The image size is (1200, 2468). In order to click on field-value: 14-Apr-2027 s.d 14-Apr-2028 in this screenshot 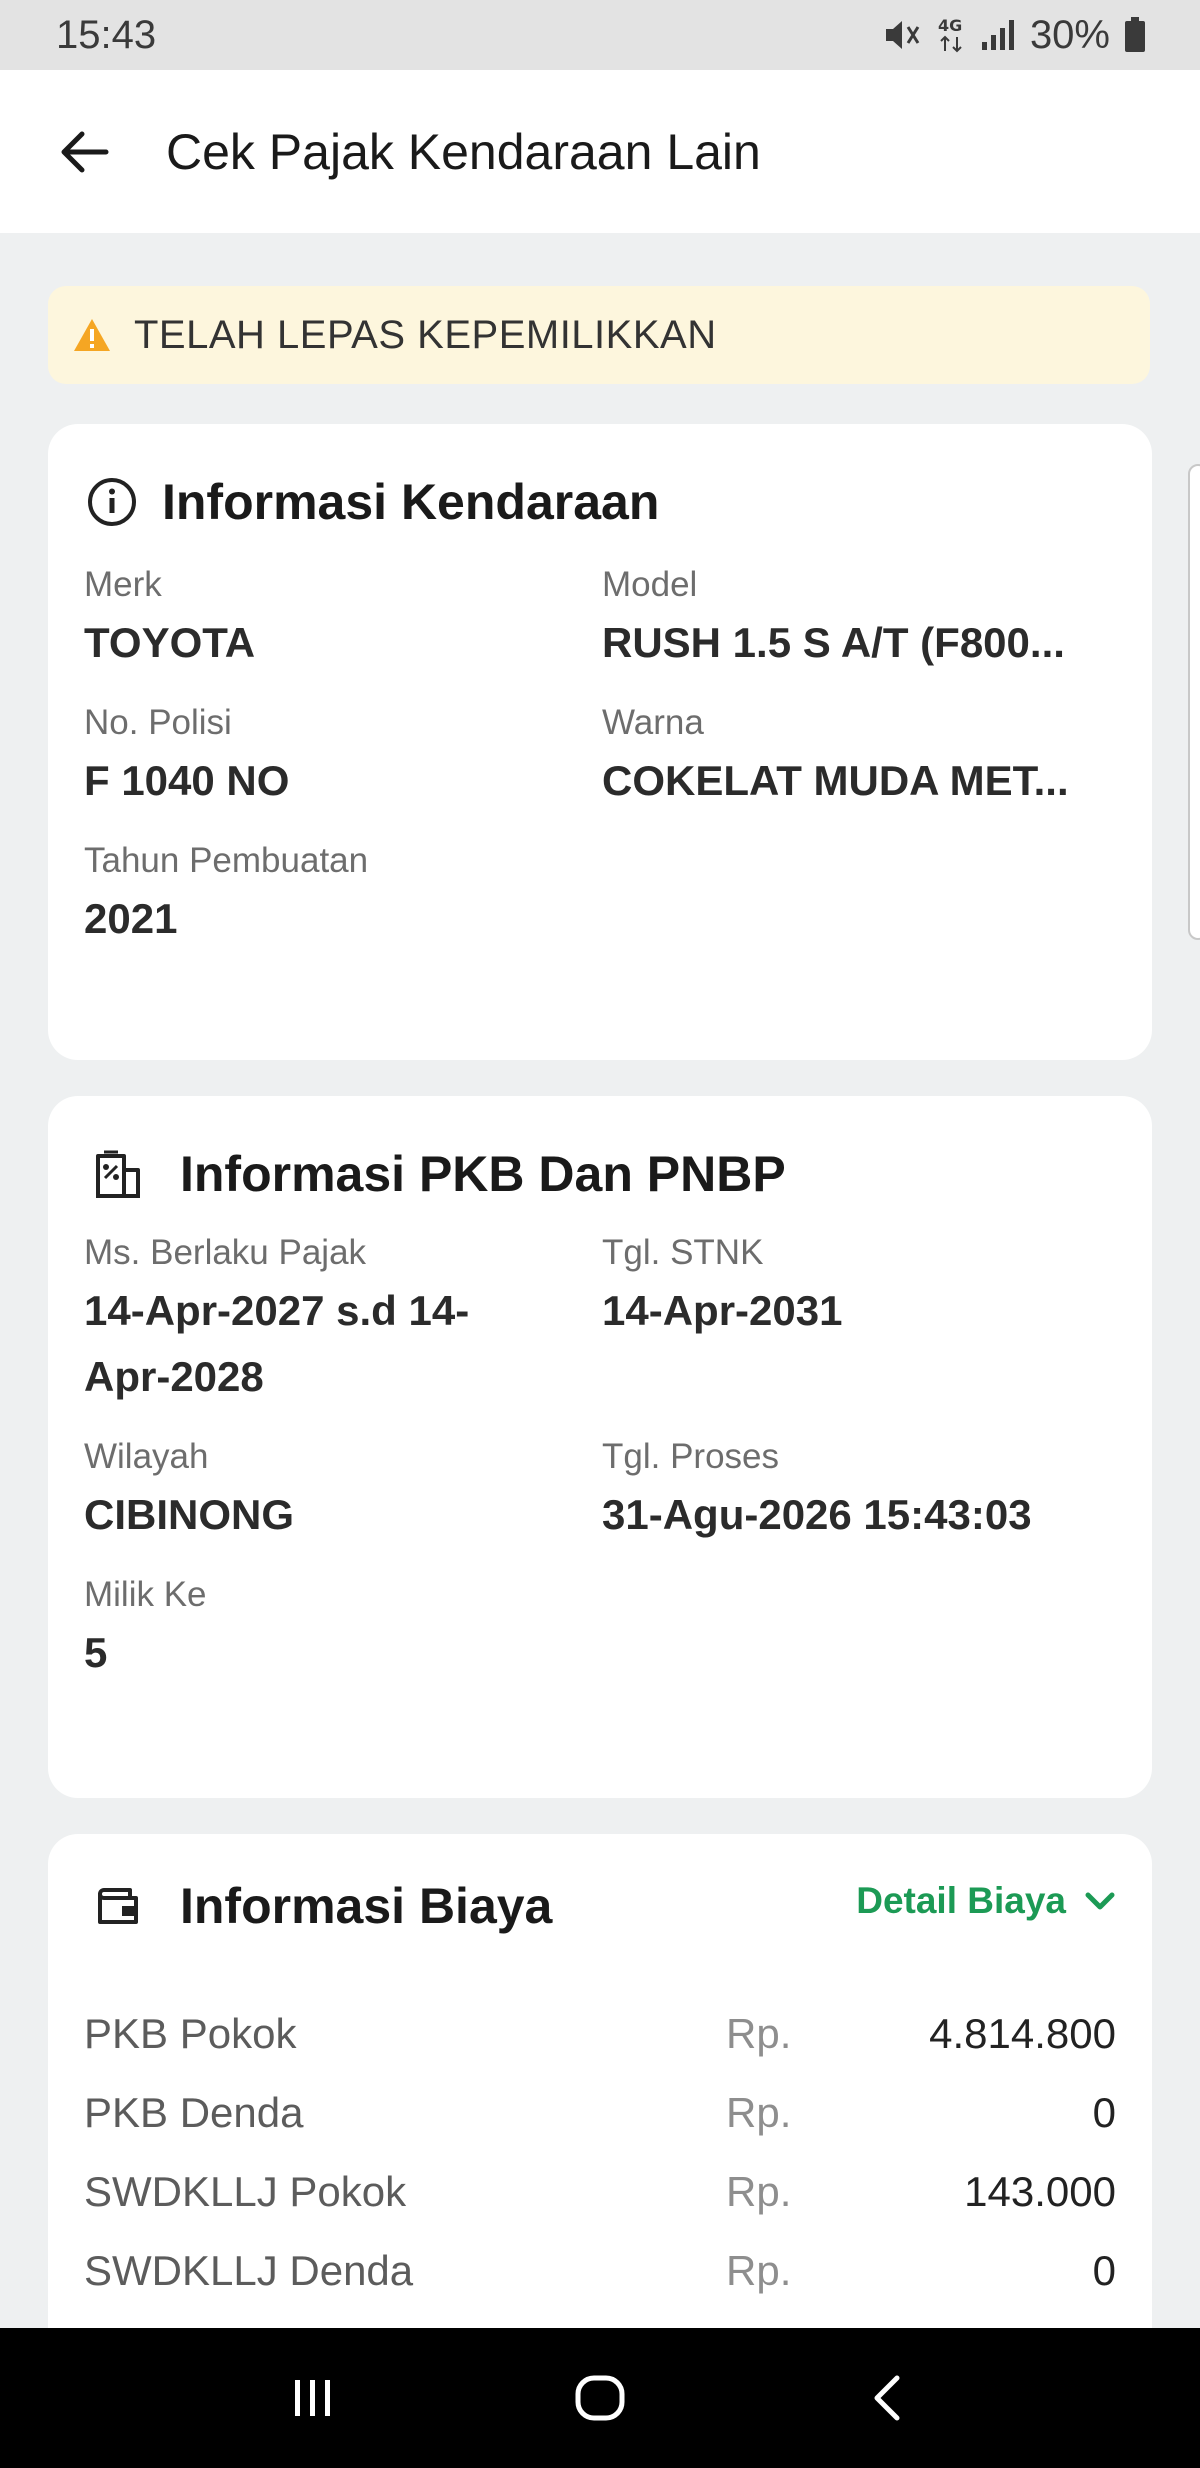, I will do `click(277, 1343)`.